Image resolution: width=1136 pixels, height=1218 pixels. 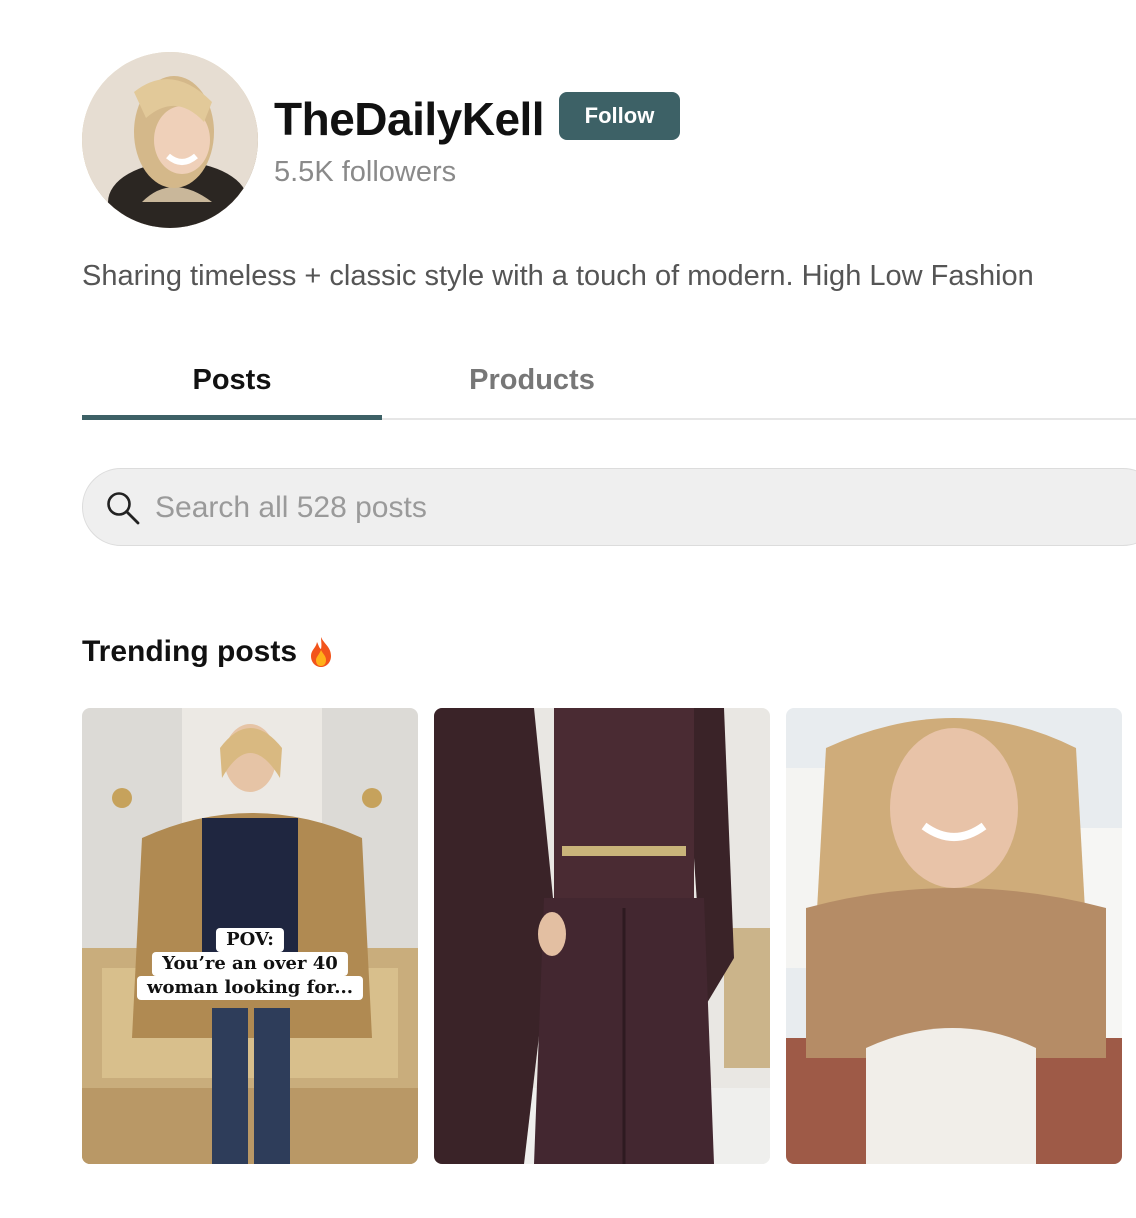 What do you see at coordinates (190, 651) in the screenshot?
I see `trending-posts-title: Trending posts` at bounding box center [190, 651].